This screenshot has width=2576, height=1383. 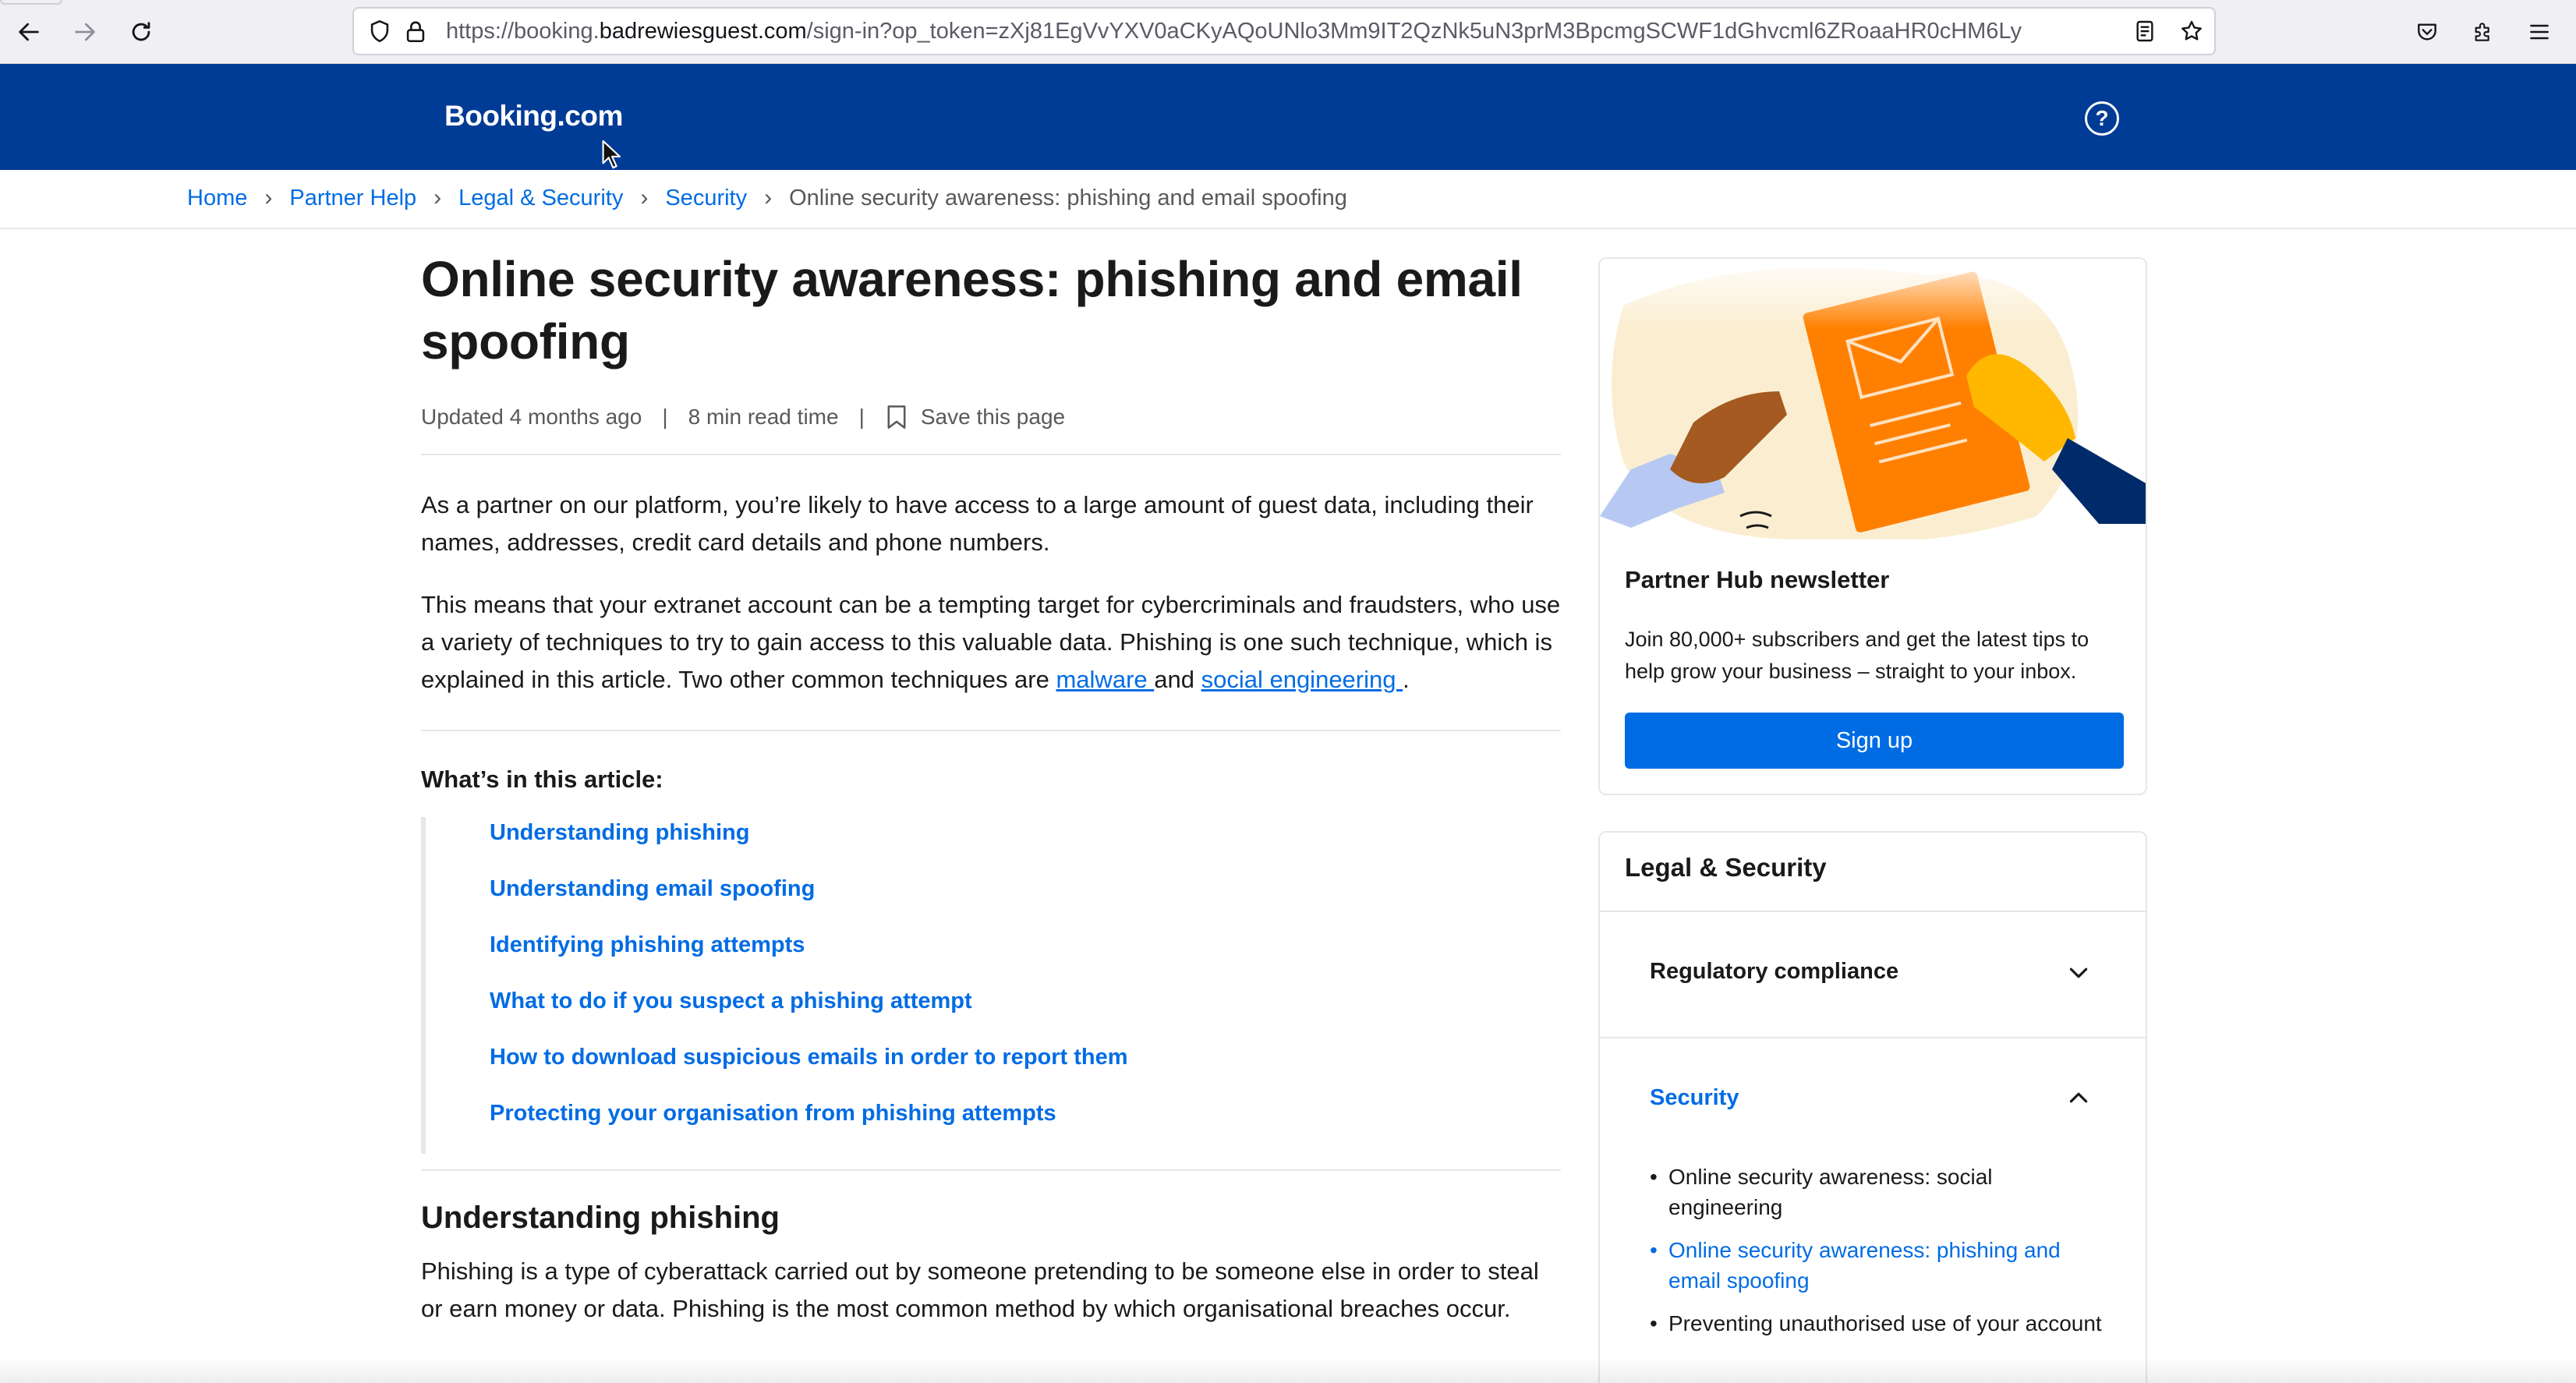 I want to click on toolbar-right, so click(x=2483, y=32).